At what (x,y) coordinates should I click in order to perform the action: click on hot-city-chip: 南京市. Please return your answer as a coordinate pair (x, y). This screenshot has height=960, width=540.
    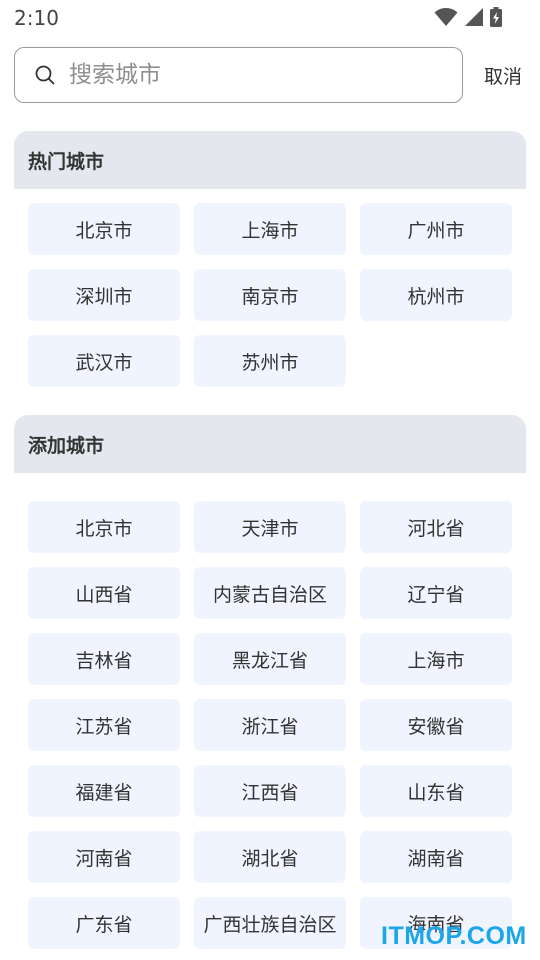
    Looking at the image, I should click on (270, 295).